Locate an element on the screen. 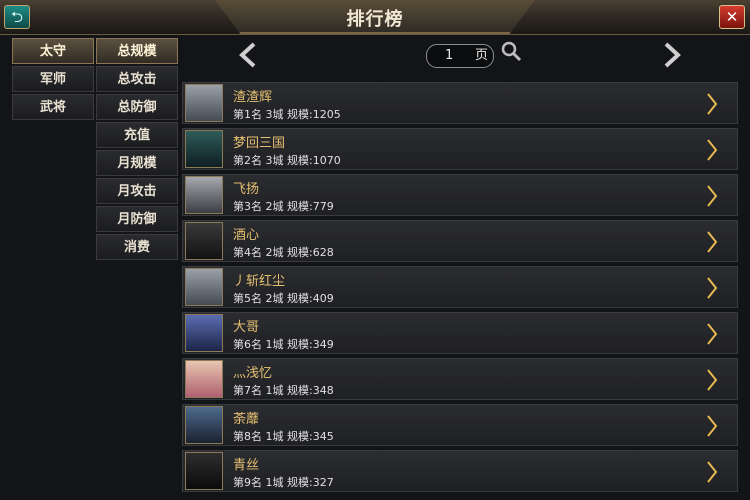  back-button: ⮌ is located at coordinates (17, 17).